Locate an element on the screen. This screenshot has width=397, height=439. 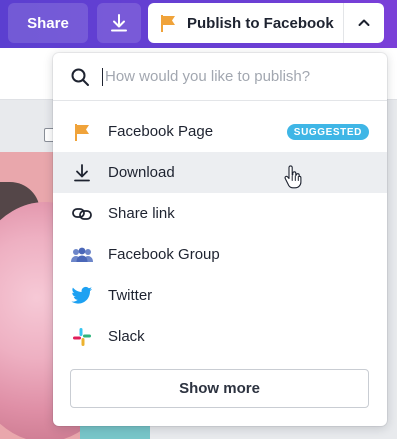
top-toolbar: Share Publish to Facebook is located at coordinates (198, 24).